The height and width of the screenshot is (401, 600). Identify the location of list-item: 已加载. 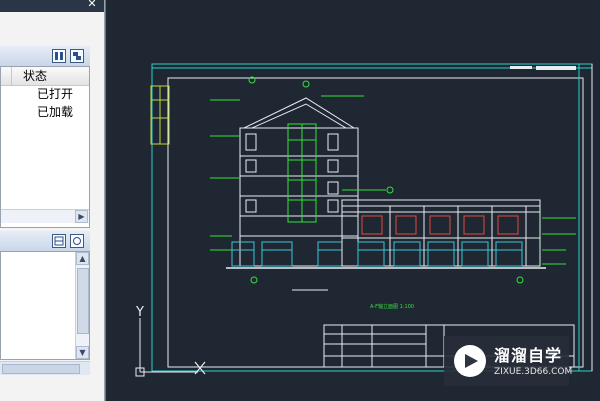
(46, 112).